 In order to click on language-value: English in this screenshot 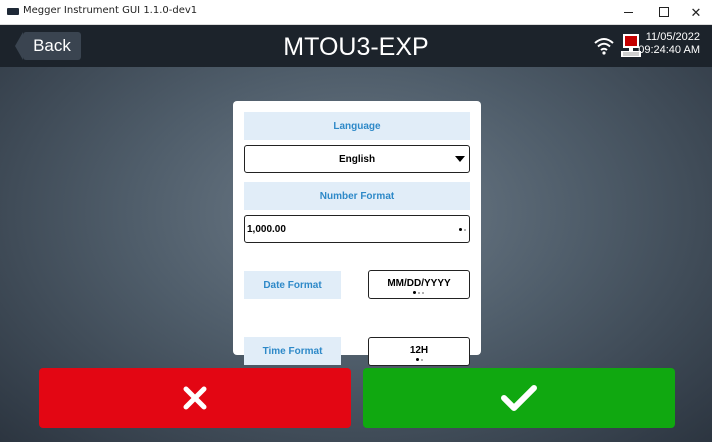, I will do `click(357, 159)`.